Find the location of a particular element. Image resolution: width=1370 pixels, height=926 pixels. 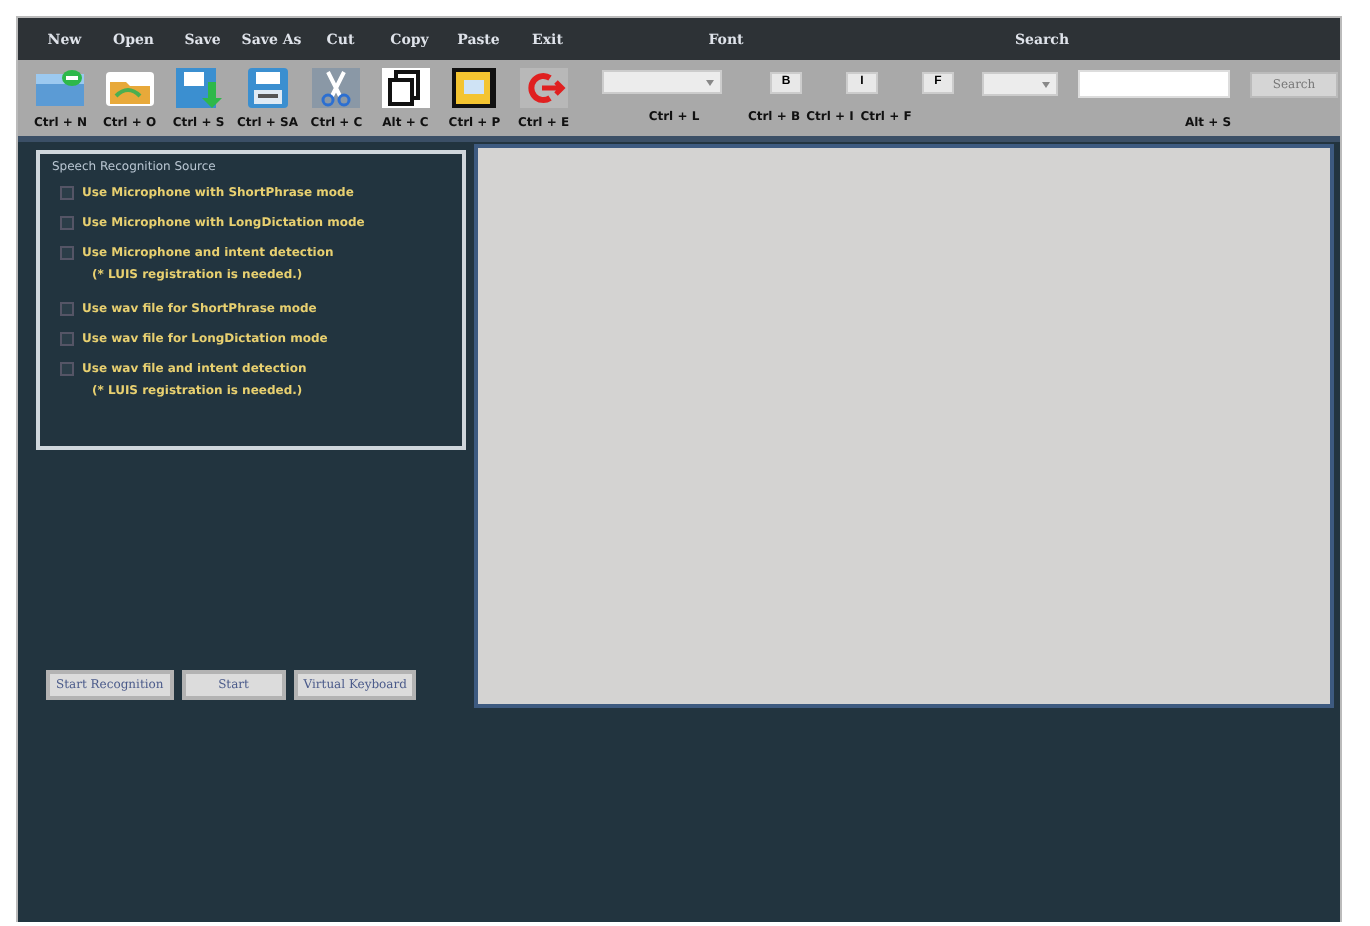

size-dropdown is located at coordinates (1020, 84).